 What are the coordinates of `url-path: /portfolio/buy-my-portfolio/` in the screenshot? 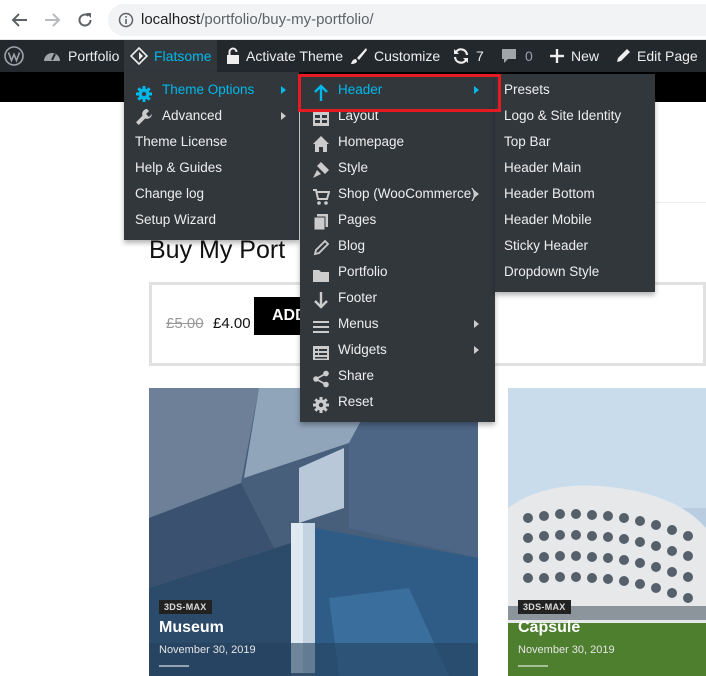 It's located at (287, 19).